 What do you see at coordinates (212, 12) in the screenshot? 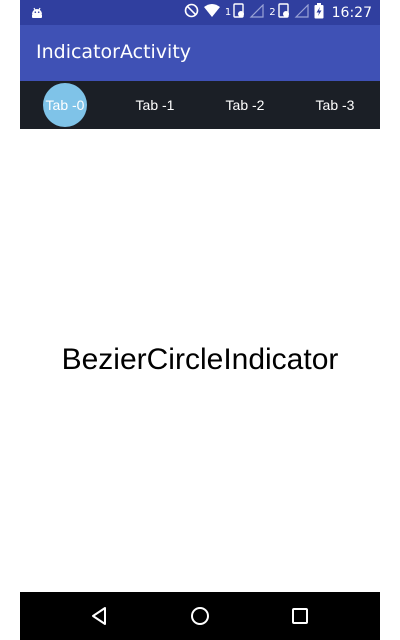
I see `wifi-icon` at bounding box center [212, 12].